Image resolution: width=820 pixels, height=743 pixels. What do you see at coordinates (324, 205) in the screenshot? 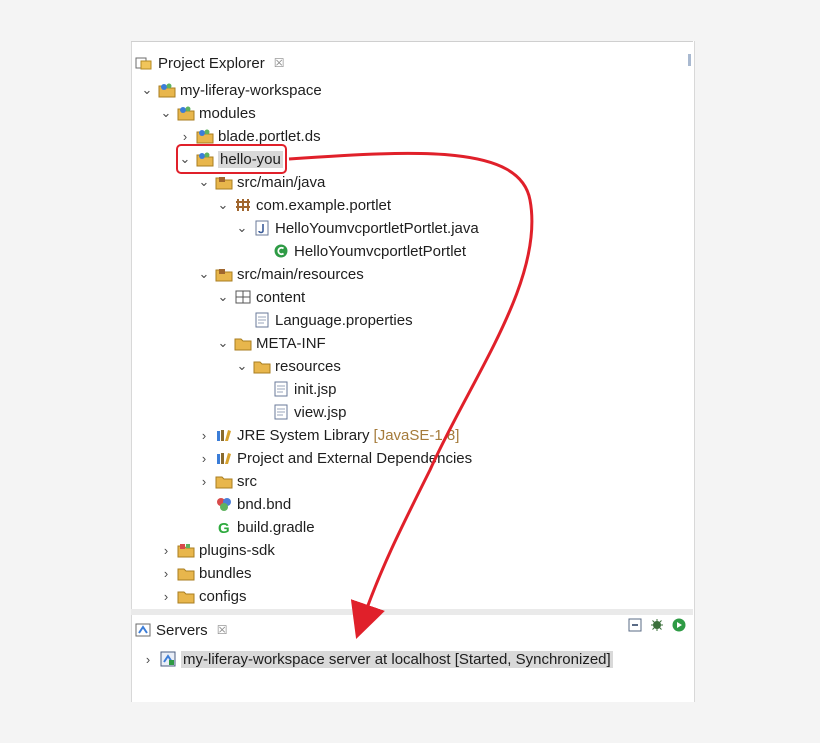
I see `tree-item-label: com.example.portlet` at bounding box center [324, 205].